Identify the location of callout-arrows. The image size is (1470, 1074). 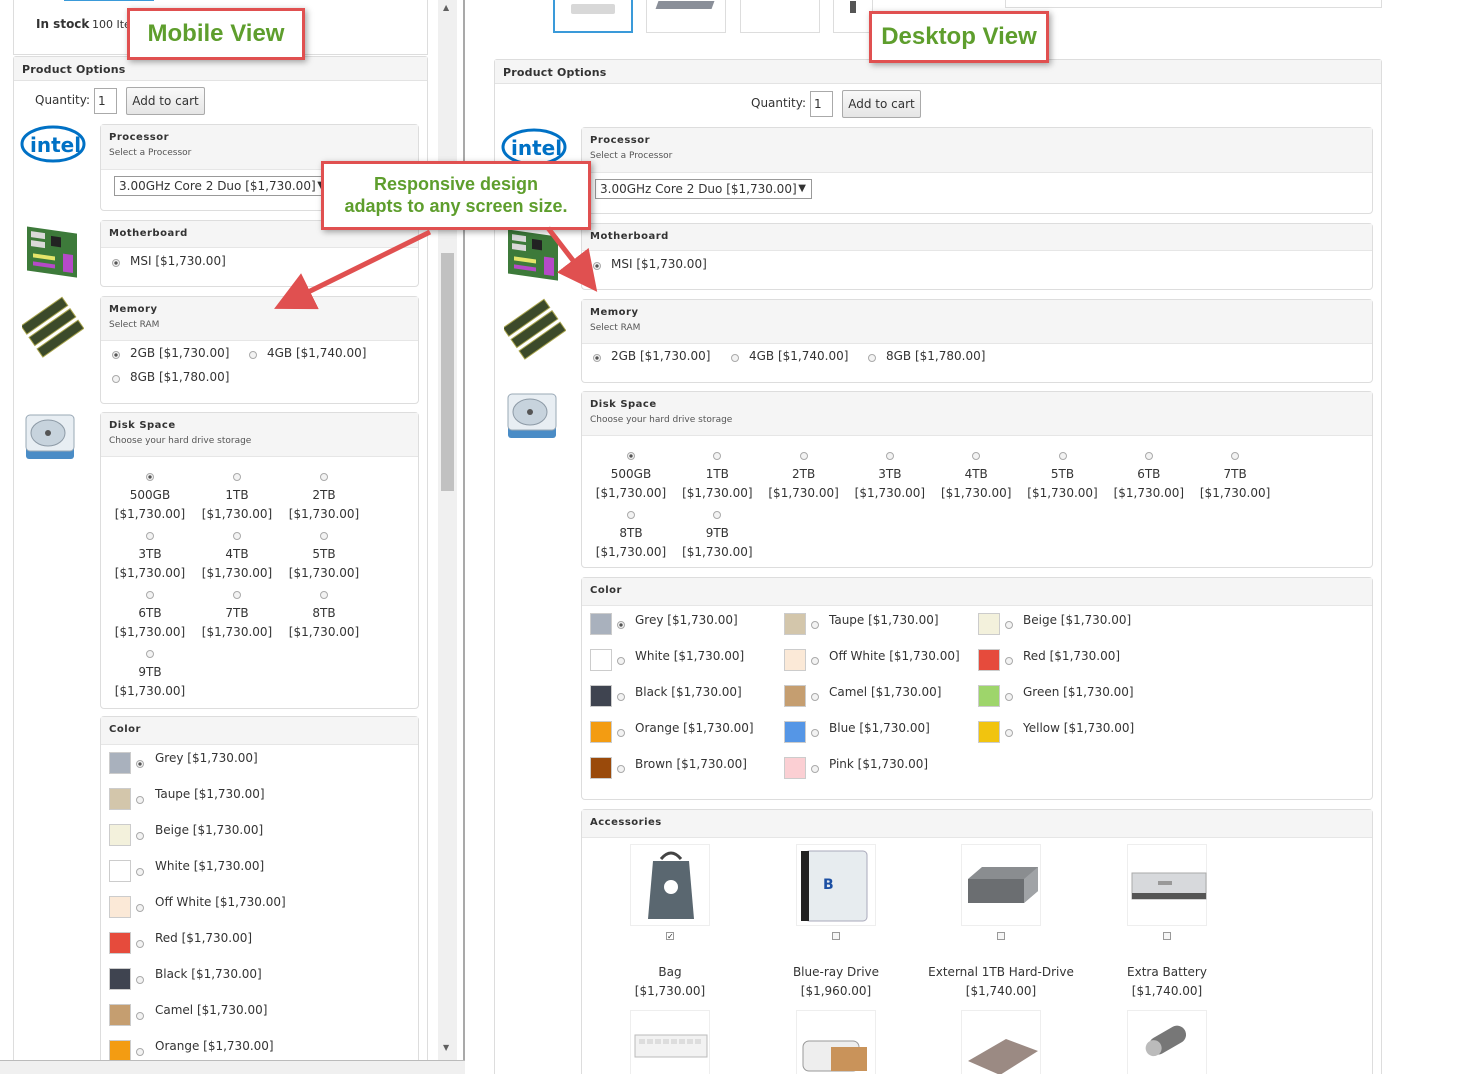
(436, 268).